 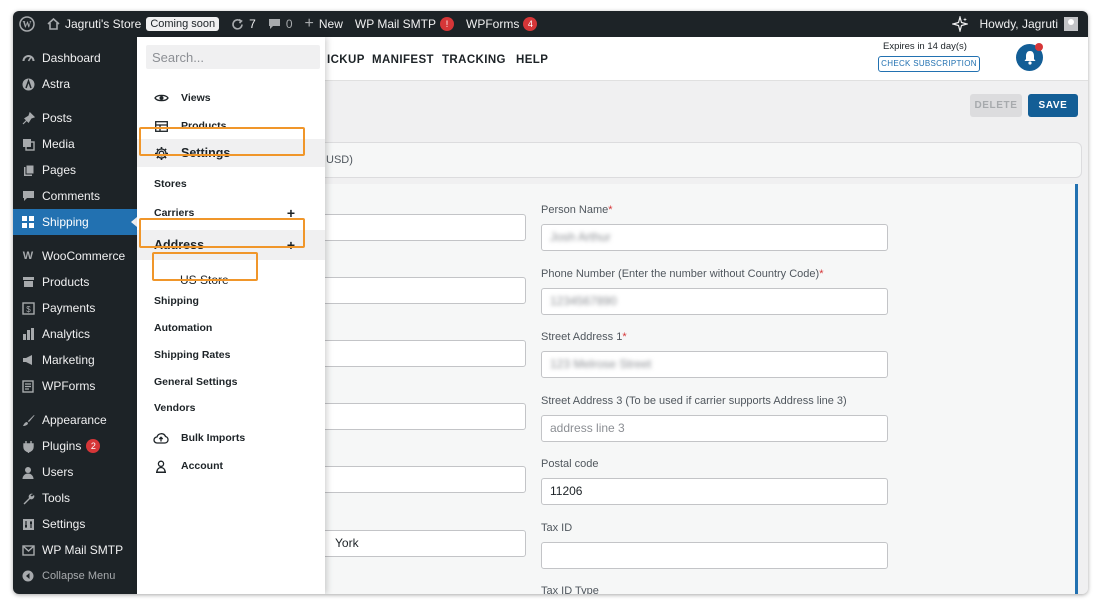 I want to click on postal-code-input: 11206, so click(x=714, y=491).